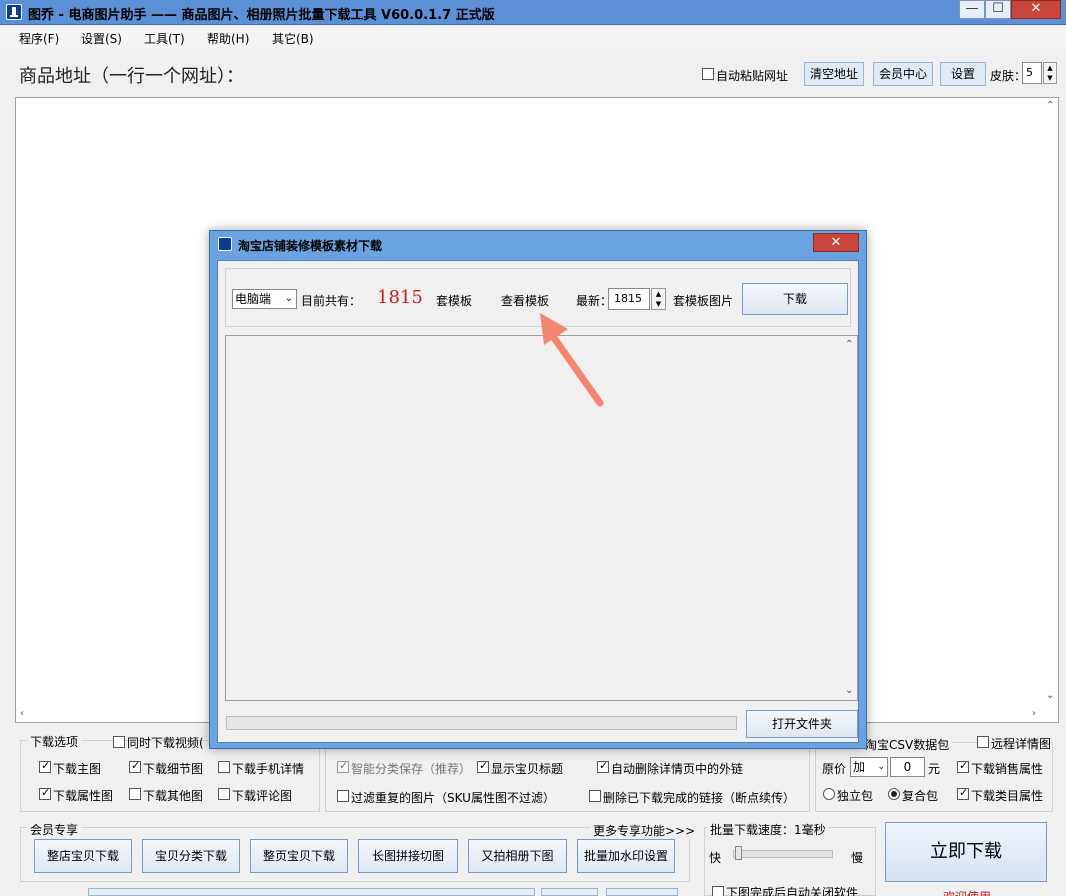  Describe the element at coordinates (343, 766) in the screenshot. I see `smart-save-checkbox` at that location.